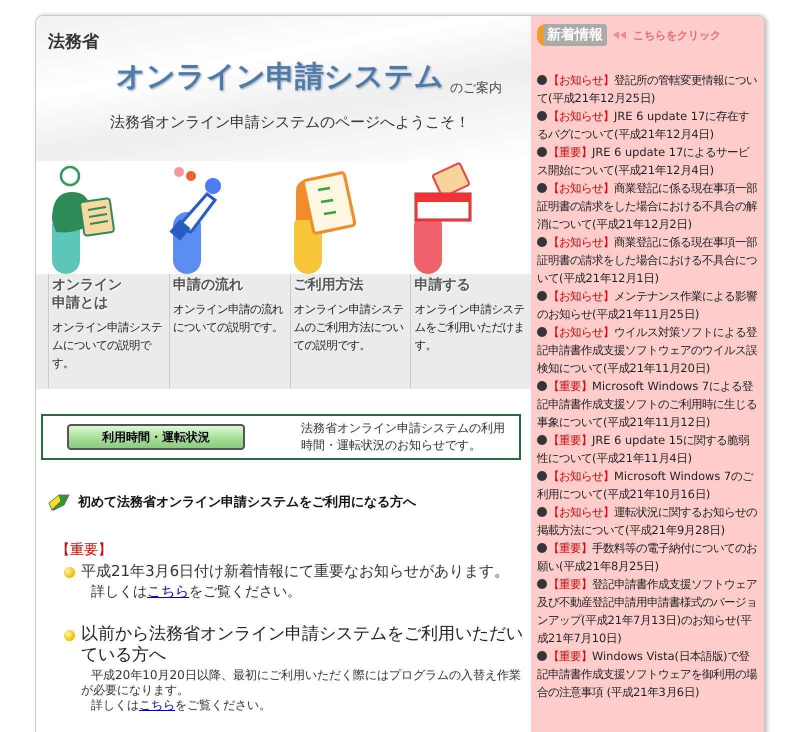 The image size is (787, 732). I want to click on news-link: 【重要】登記申請書作成支援ソフトウェア及び不動産登記申請用申請書様式のバージョンアップ(平成21年7月13日)のお知らせ(平成21年7月10日), so click(648, 611).